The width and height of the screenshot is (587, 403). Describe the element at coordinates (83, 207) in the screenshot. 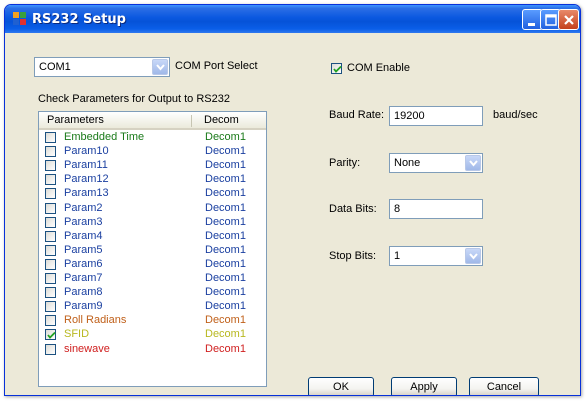

I see `parameter-name: Param2` at that location.